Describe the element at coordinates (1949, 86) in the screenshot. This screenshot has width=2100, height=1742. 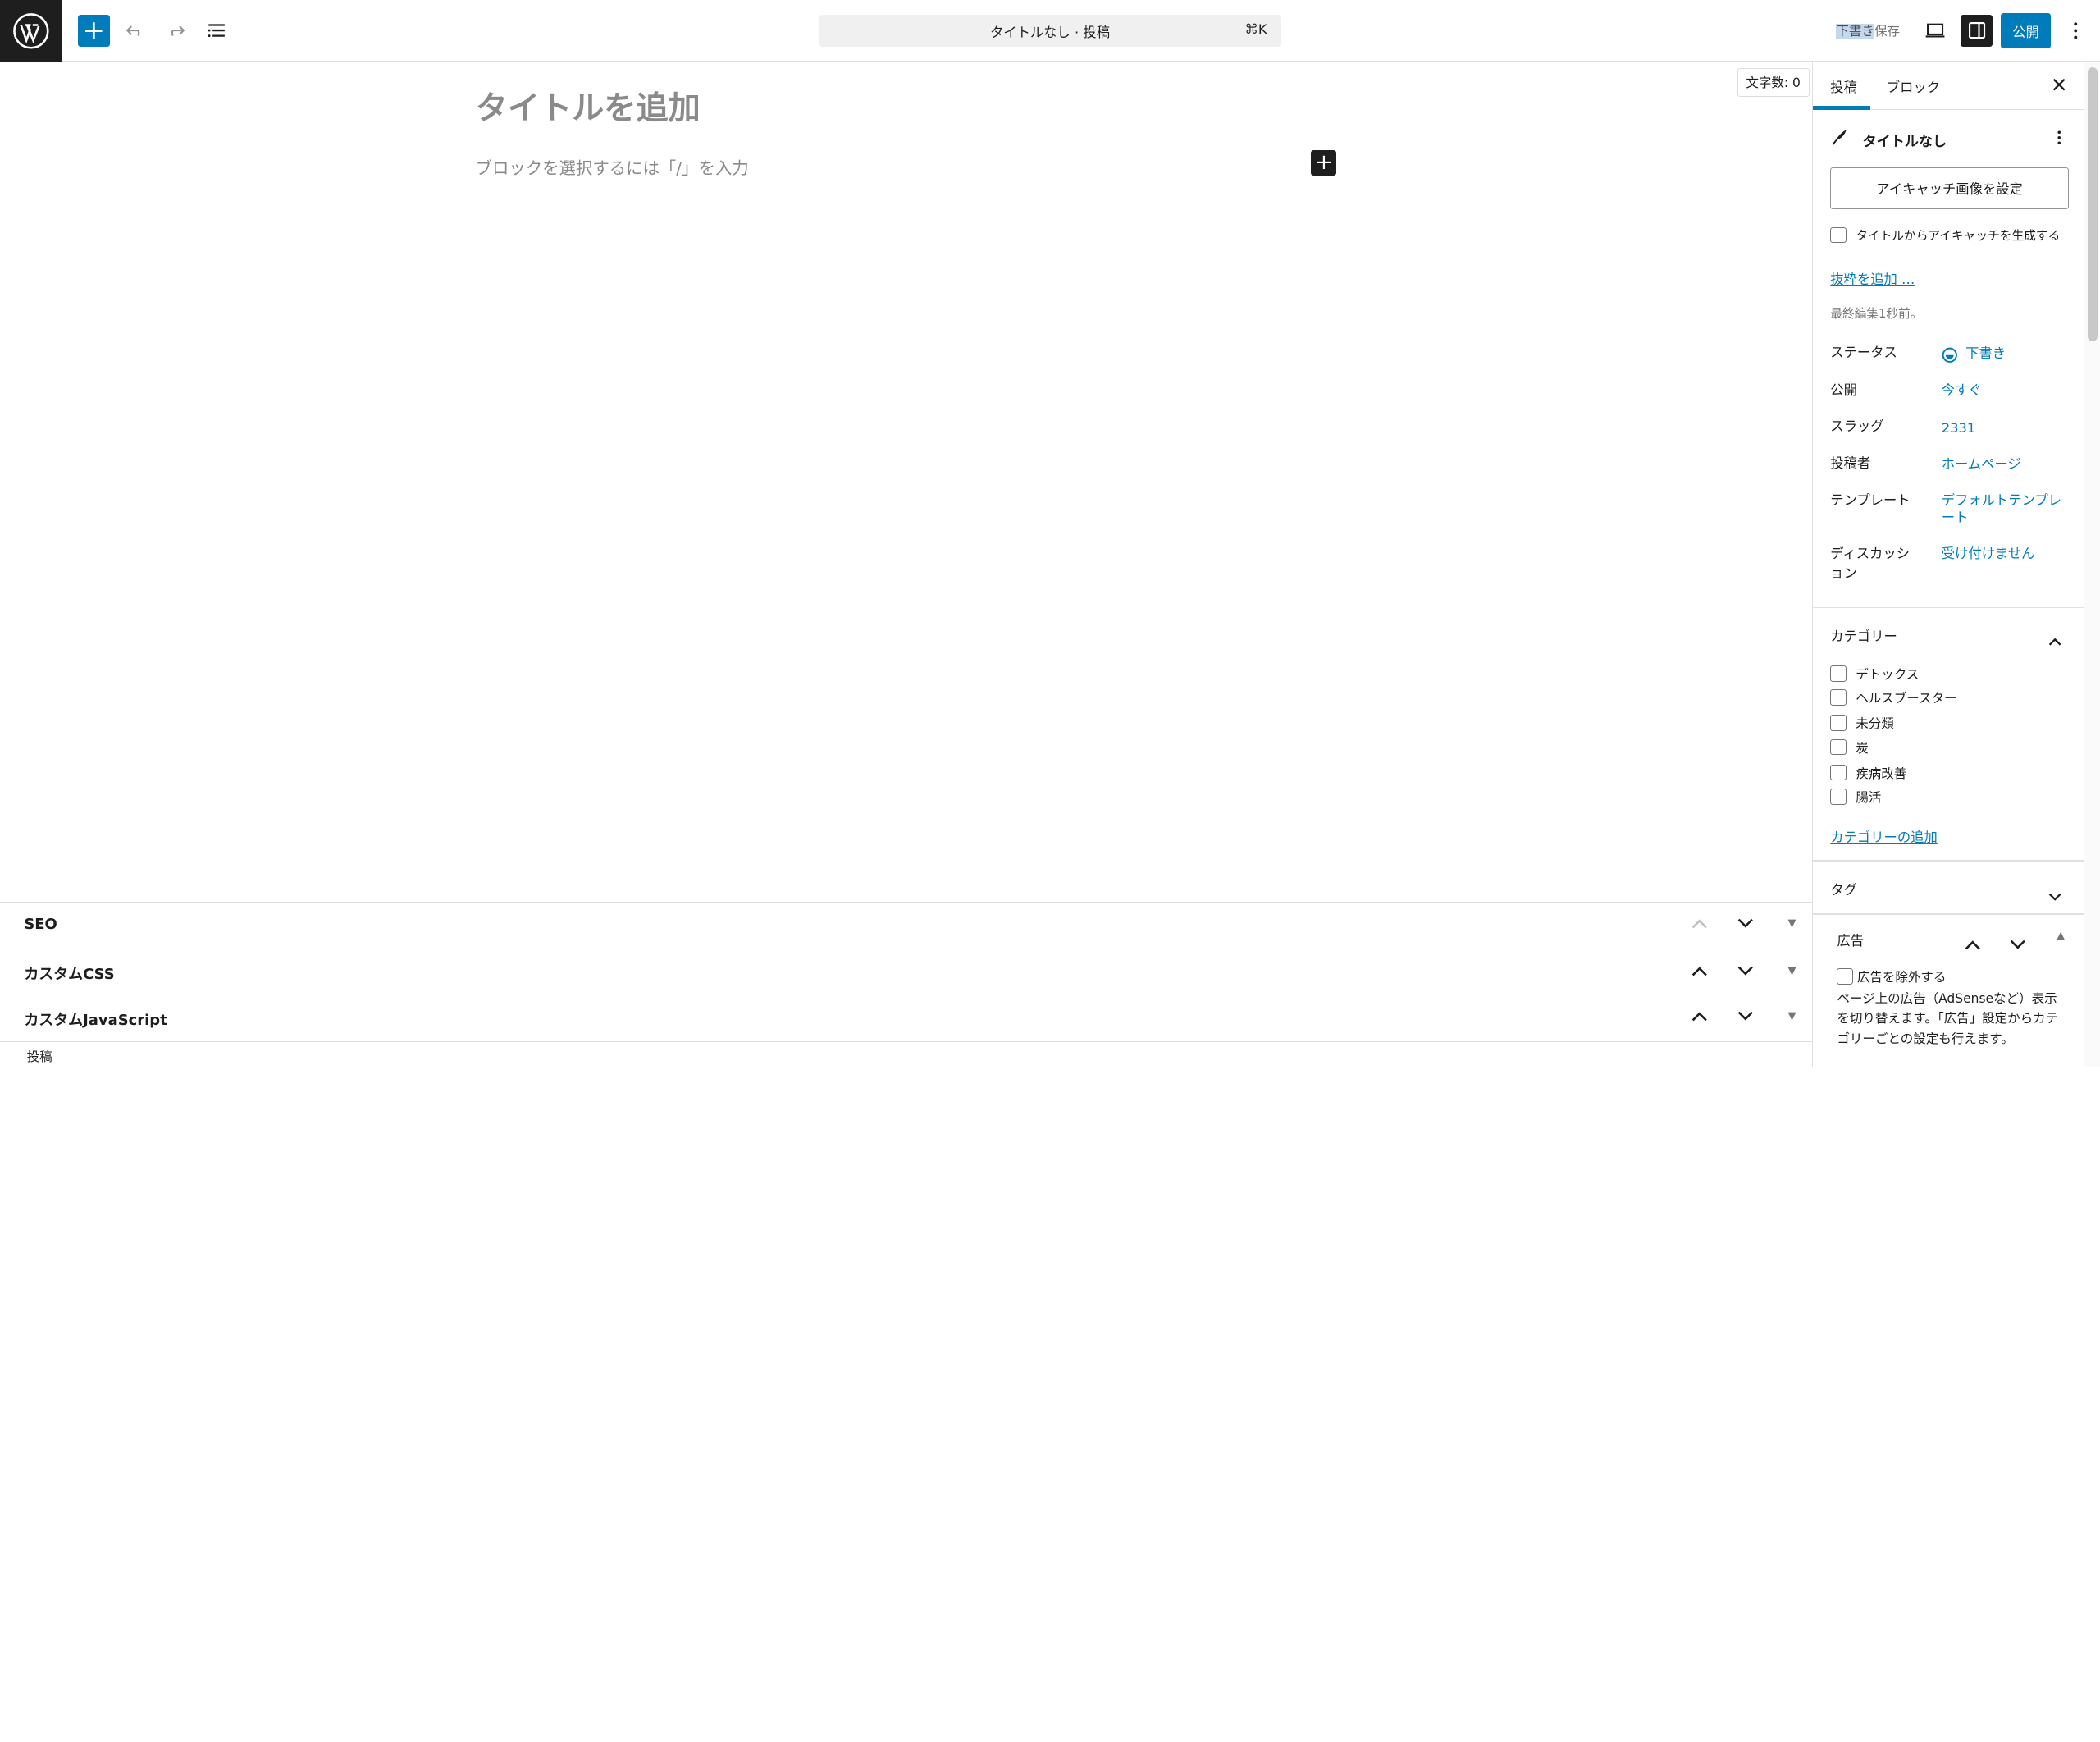
I see `sidebar-tabs: 投稿 ブロック` at that location.